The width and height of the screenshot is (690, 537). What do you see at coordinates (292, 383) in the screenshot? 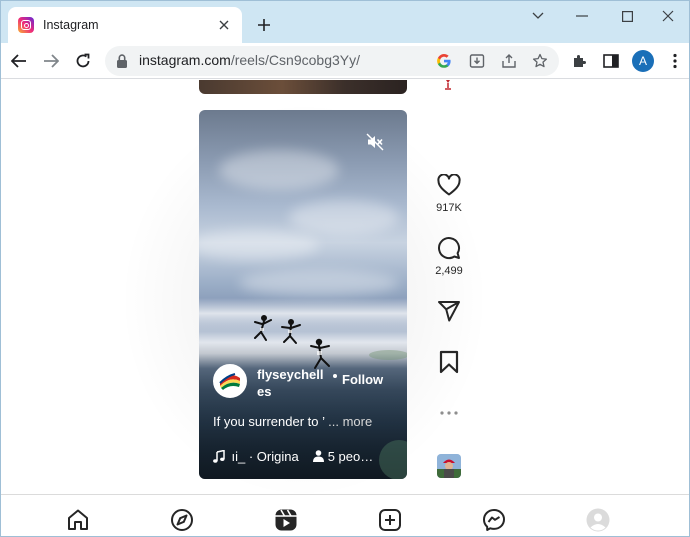
I see `reel-owner-username: flyseychell es` at bounding box center [292, 383].